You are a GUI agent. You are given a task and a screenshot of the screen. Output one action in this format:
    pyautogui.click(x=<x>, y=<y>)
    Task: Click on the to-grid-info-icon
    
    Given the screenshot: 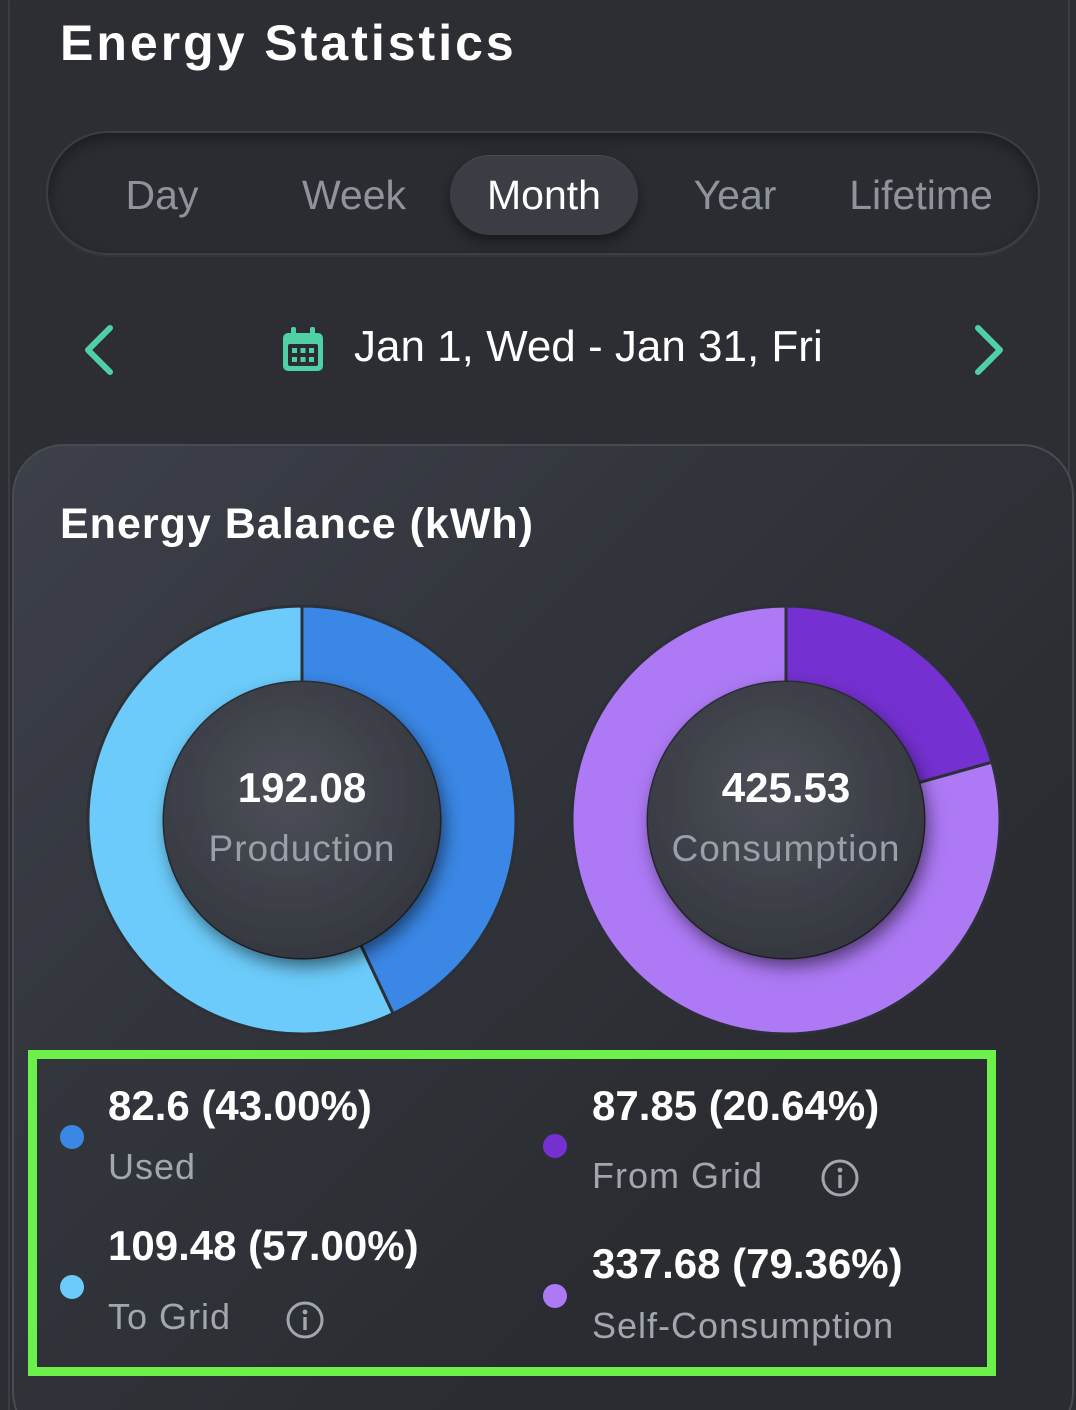 What is the action you would take?
    pyautogui.click(x=305, y=1320)
    